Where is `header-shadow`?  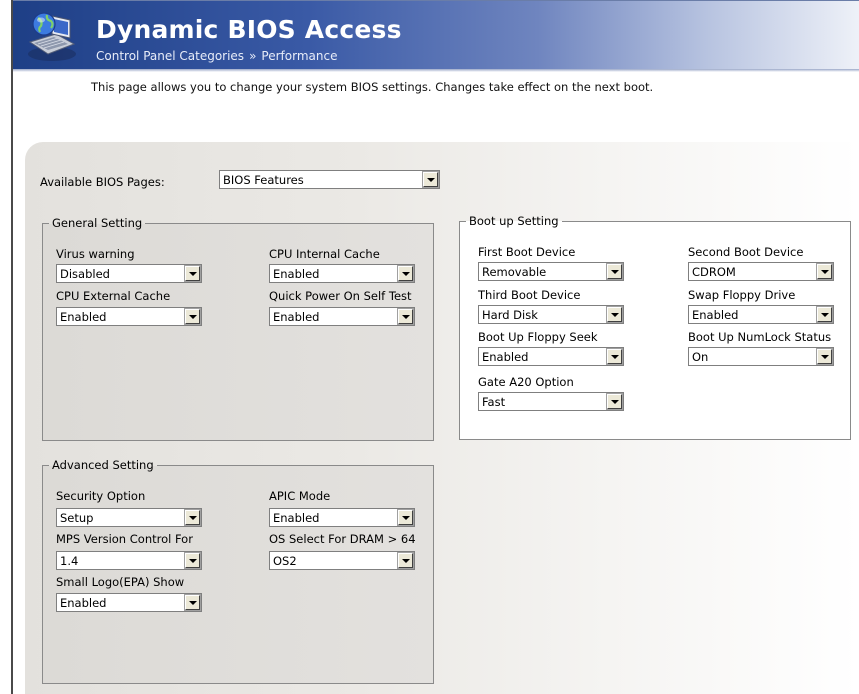
header-shadow is located at coordinates (436, 70).